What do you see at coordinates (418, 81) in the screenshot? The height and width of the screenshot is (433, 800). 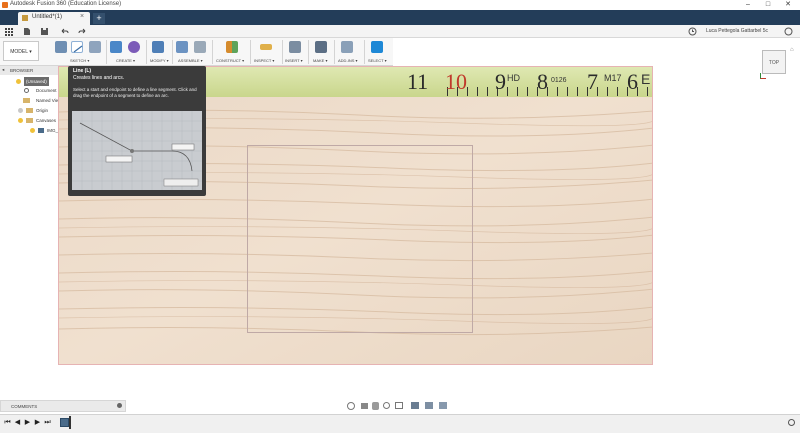 I see `ruler-number: 11` at bounding box center [418, 81].